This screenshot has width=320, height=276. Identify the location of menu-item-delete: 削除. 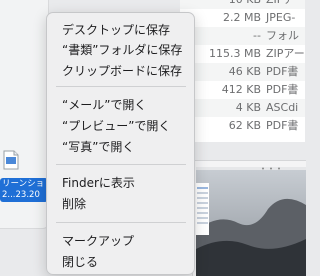
(127, 204).